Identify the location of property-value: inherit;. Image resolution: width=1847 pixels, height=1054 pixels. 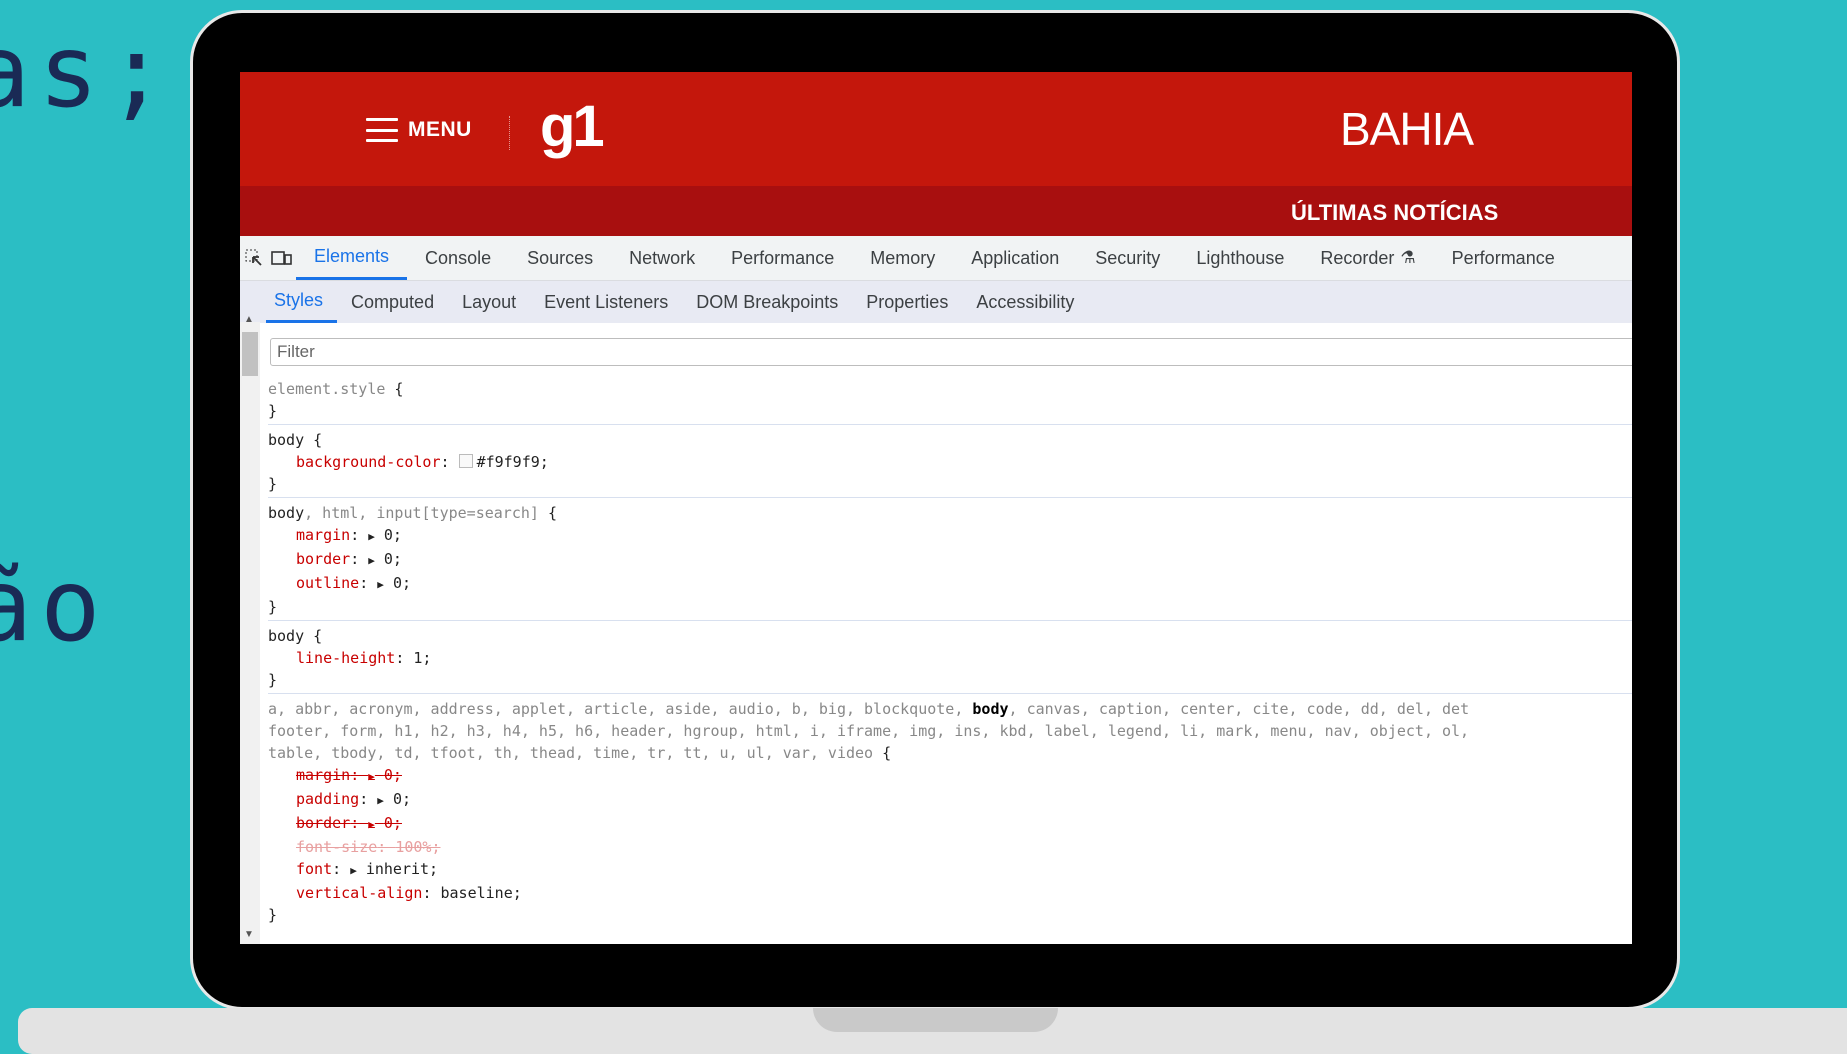
(402, 869).